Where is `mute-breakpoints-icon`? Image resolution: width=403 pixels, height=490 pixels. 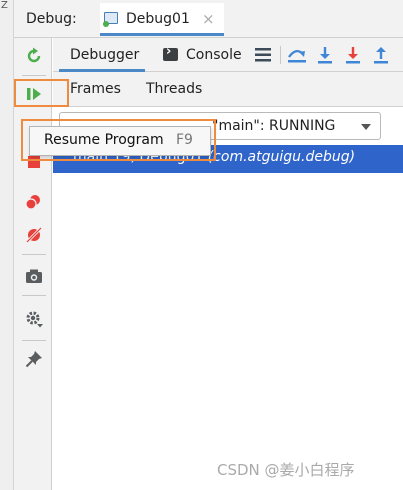 mute-breakpoints-icon is located at coordinates (34, 235).